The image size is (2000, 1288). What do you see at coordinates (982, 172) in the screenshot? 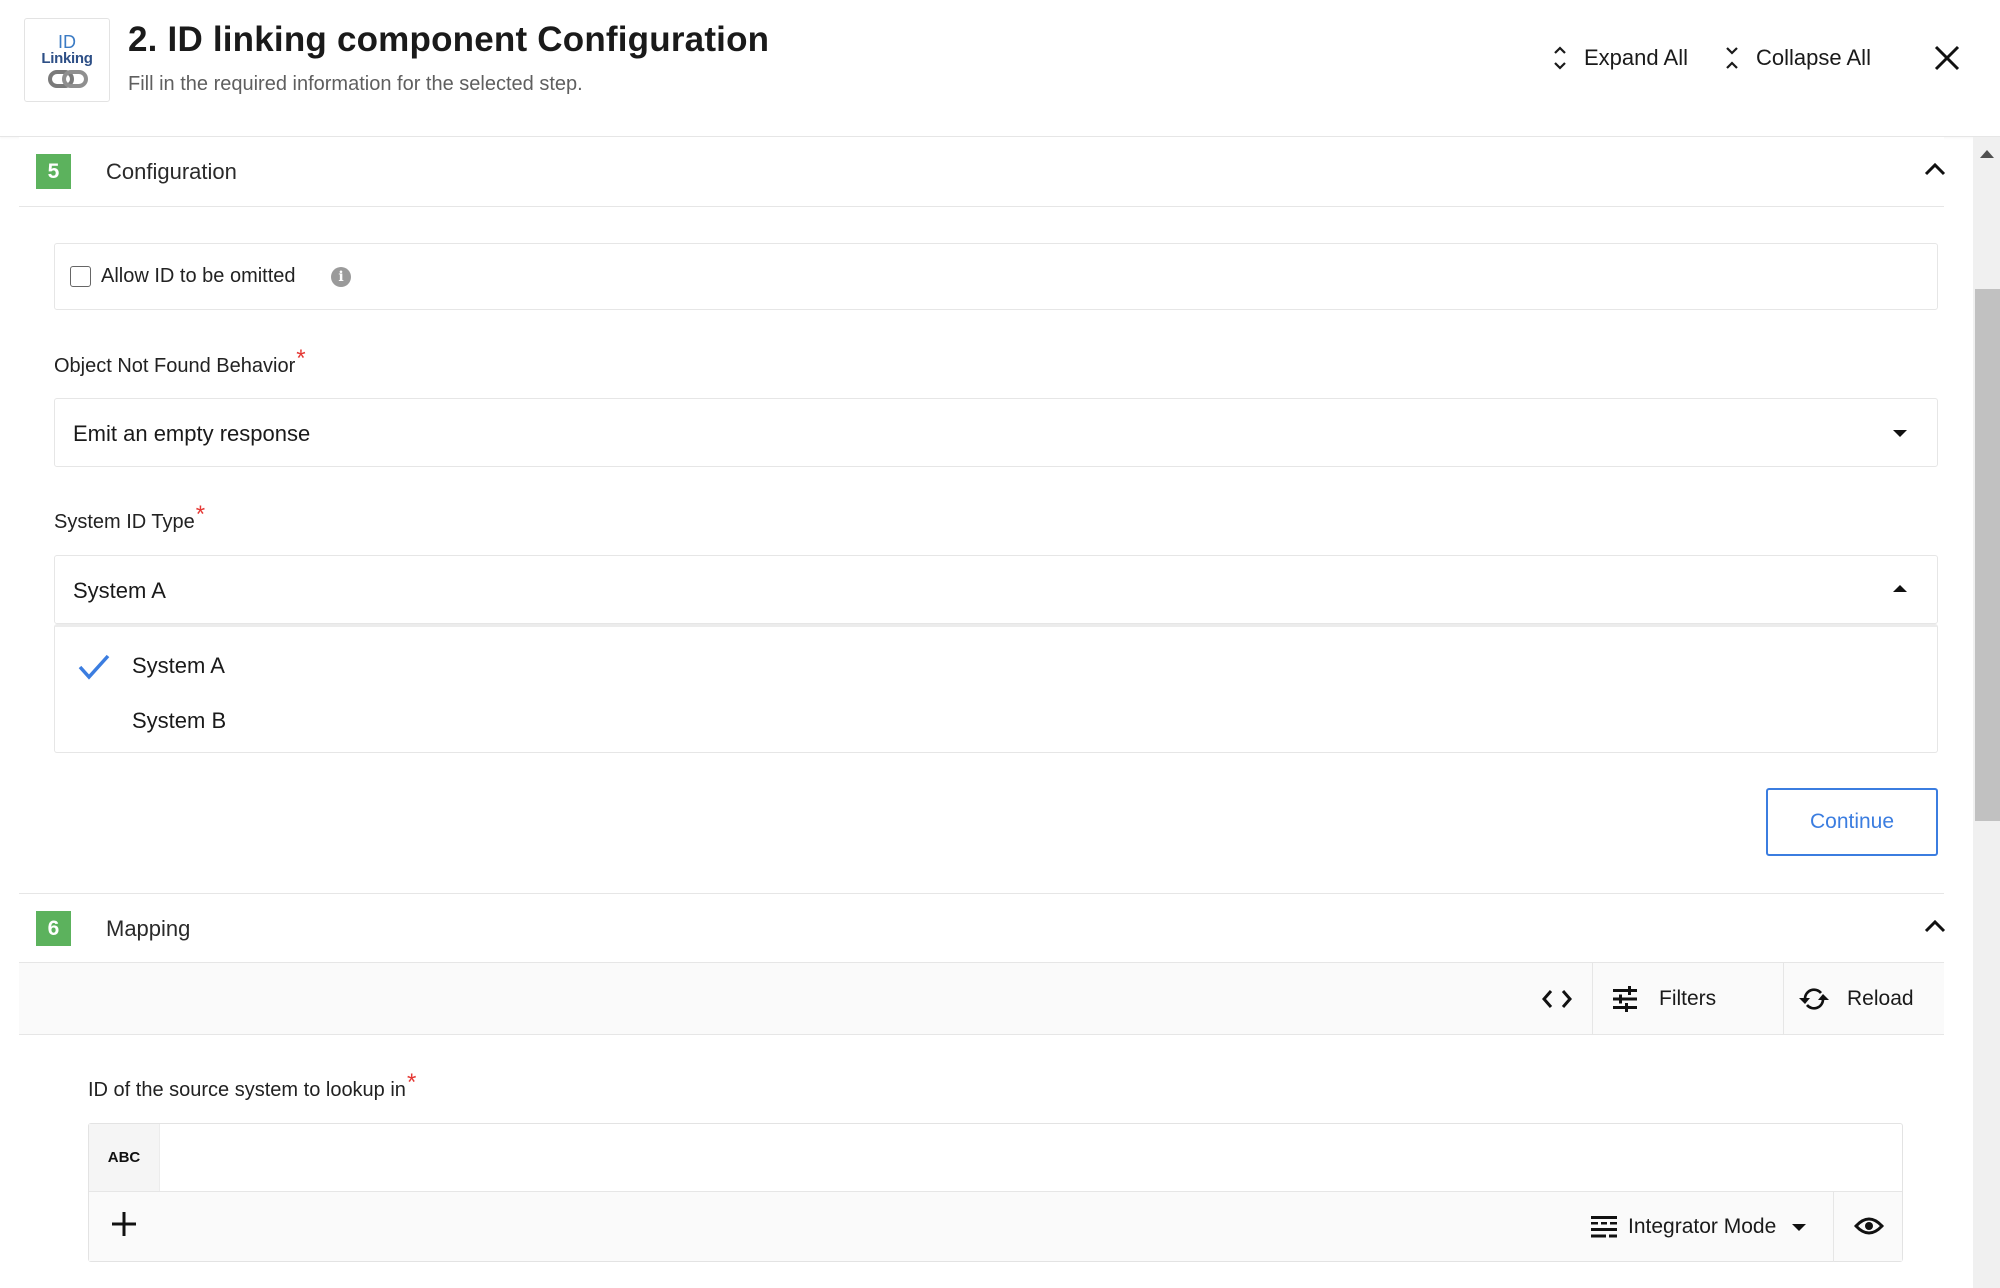
I see `configuration-section-header: 5 Configuration` at bounding box center [982, 172].